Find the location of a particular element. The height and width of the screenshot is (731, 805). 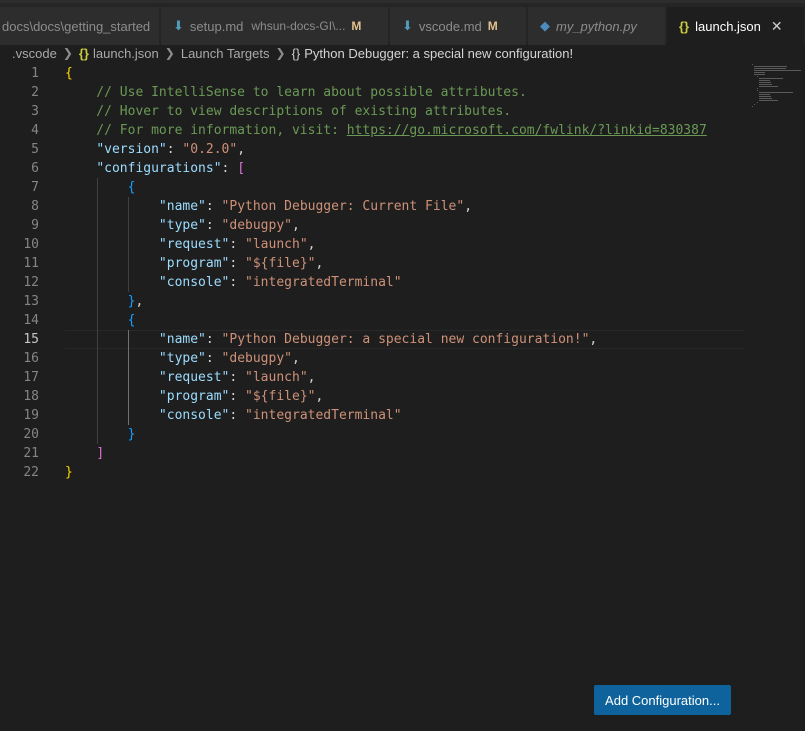

tab-vscode-md: ⬇ vscode.md M is located at coordinates (458, 26).